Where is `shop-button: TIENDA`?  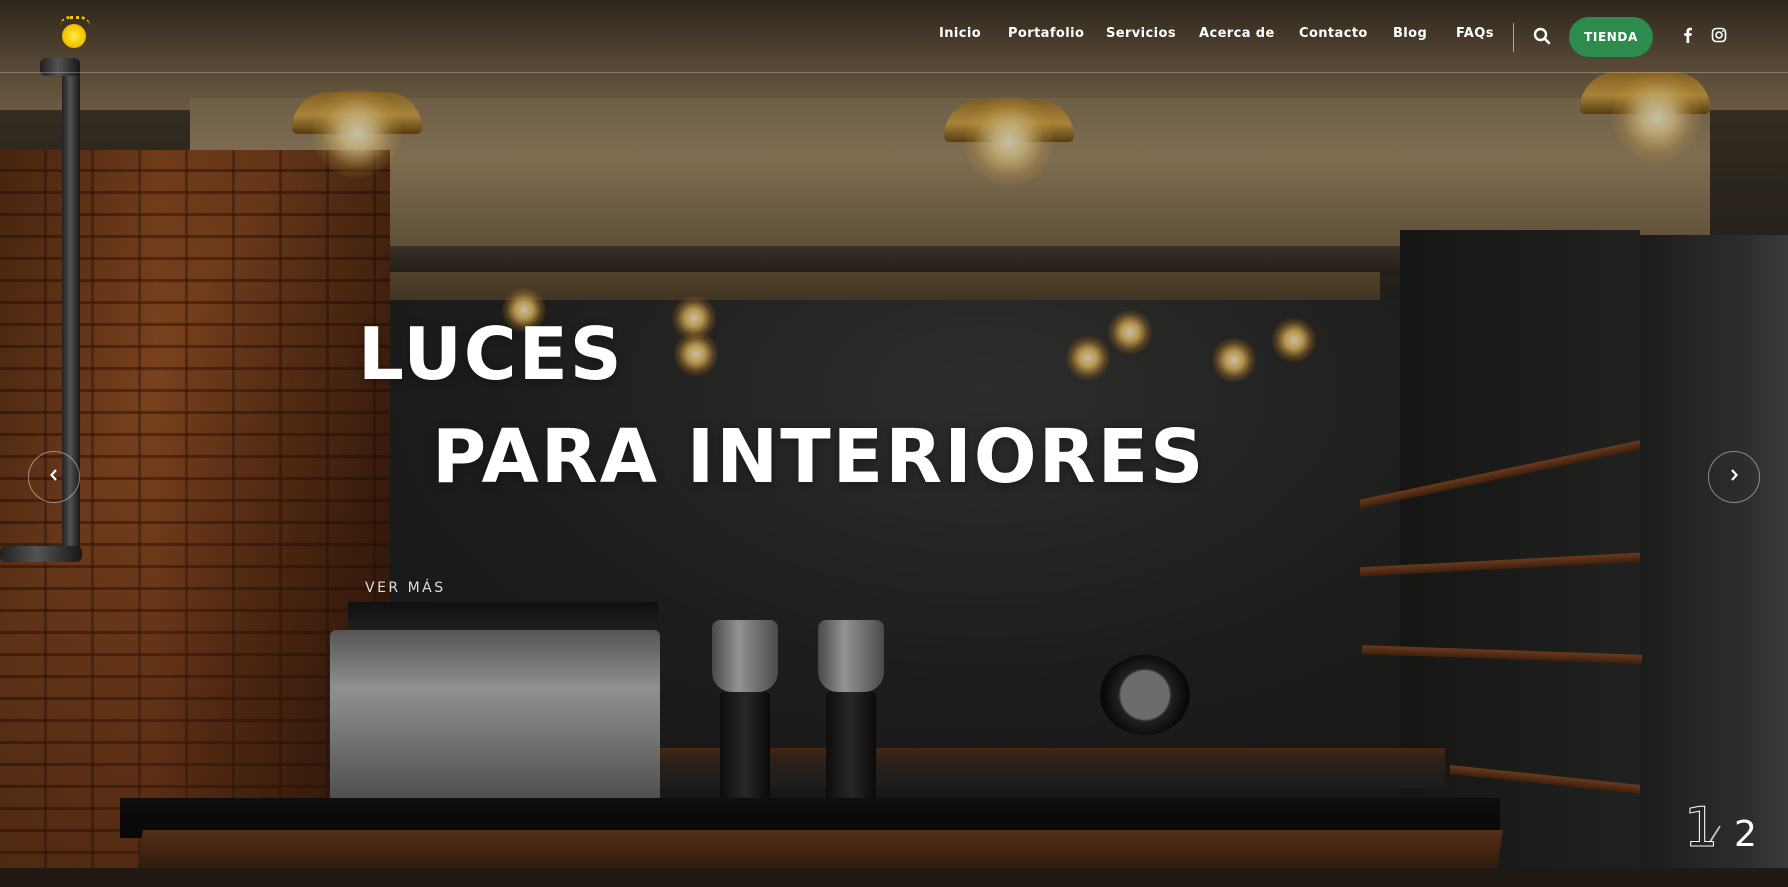 shop-button: TIENDA is located at coordinates (1611, 37).